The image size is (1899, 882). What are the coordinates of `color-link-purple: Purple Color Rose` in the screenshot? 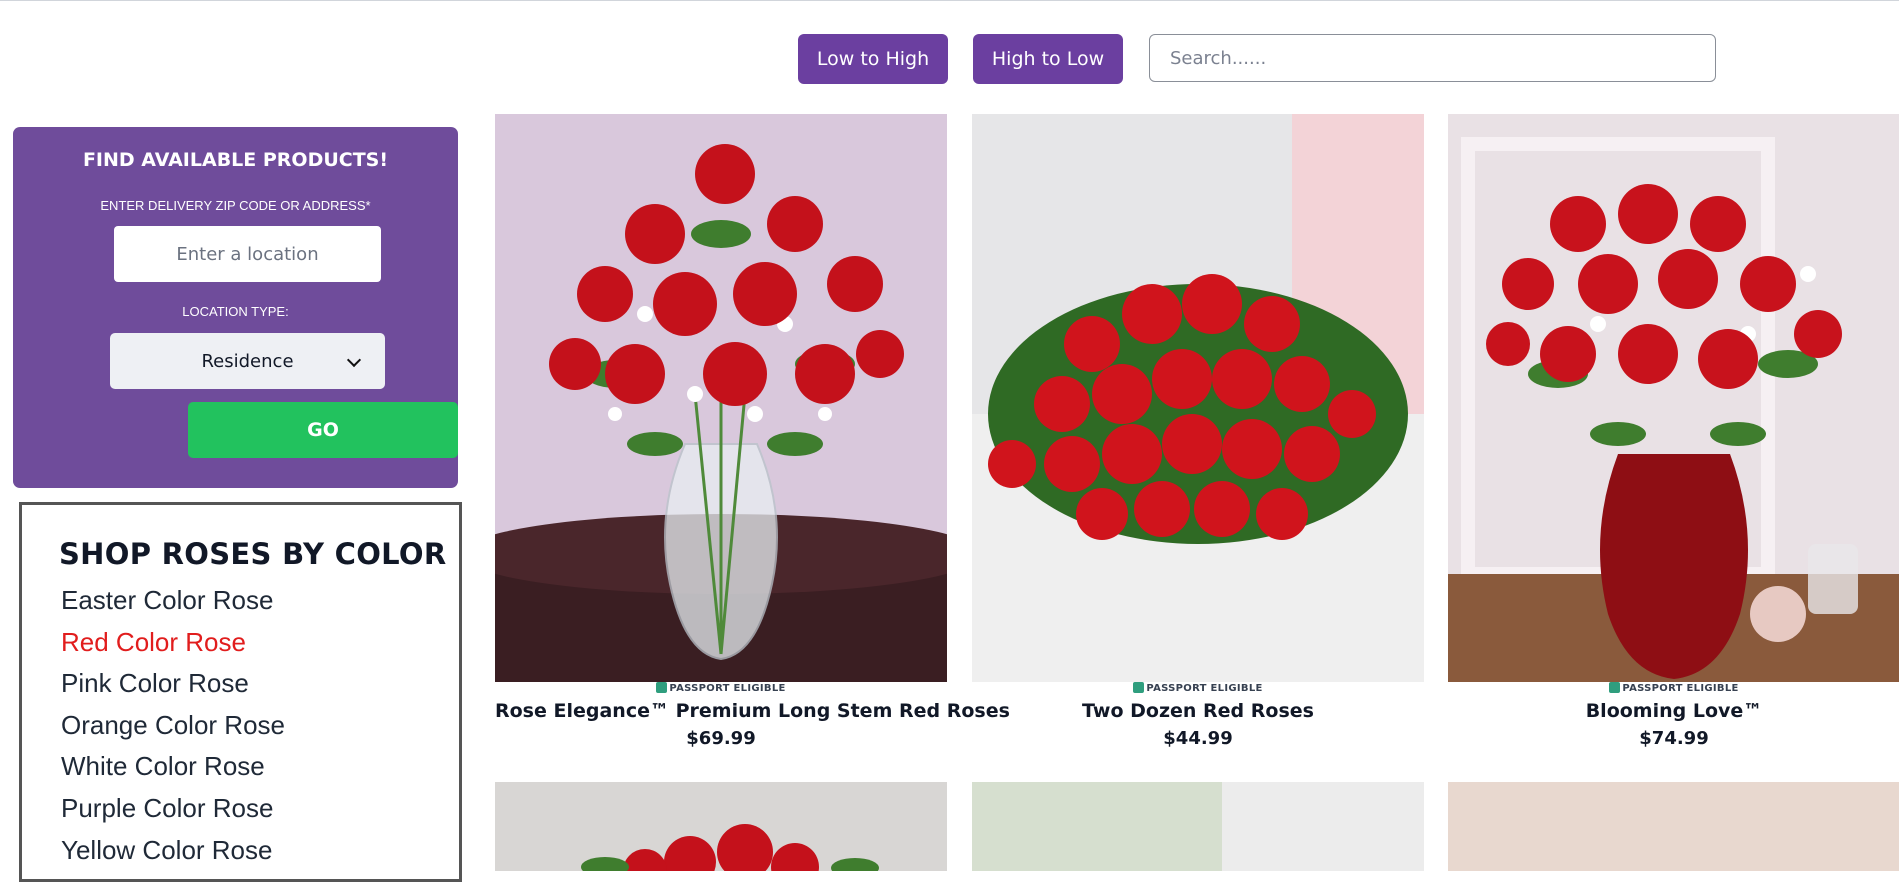 It's located at (173, 812).